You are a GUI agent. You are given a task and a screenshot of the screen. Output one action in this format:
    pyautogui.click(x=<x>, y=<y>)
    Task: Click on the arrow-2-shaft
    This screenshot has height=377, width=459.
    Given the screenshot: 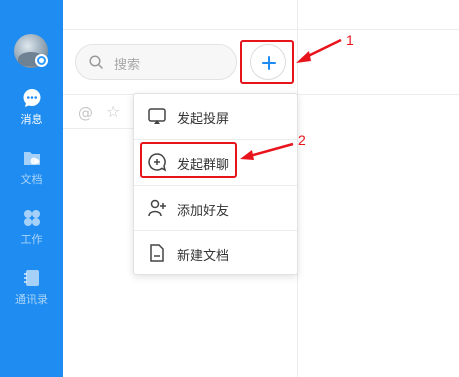 What is the action you would take?
    pyautogui.click(x=269, y=150)
    